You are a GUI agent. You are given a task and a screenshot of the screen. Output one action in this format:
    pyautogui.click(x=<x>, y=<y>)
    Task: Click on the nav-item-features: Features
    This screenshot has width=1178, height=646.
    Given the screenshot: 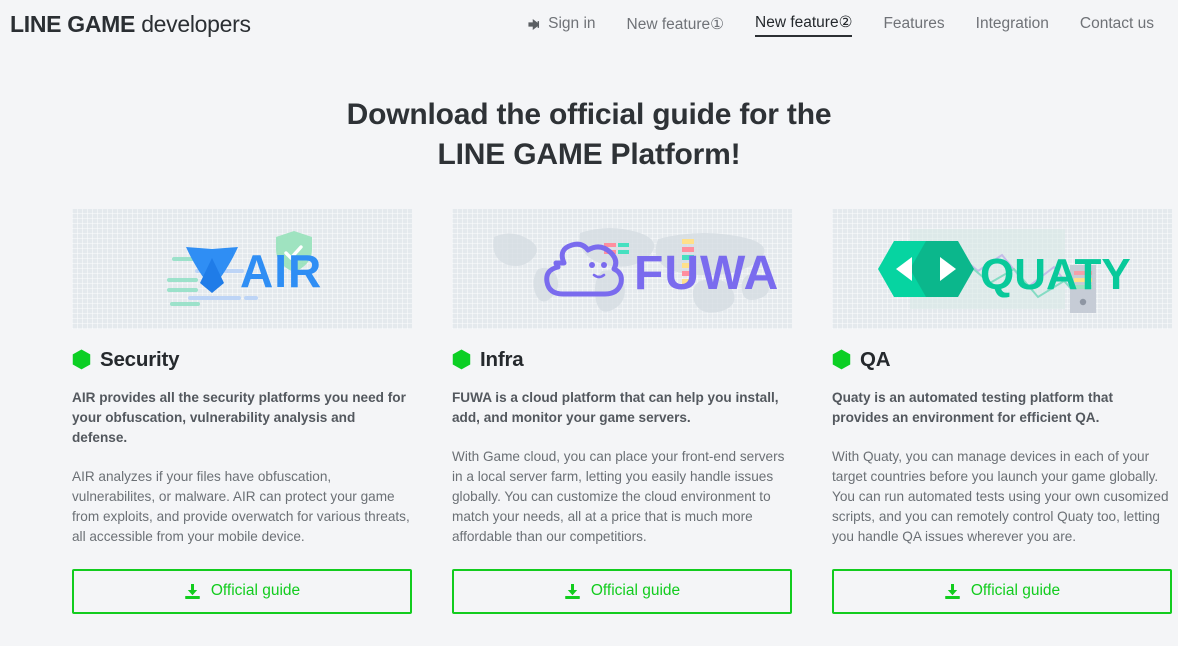 What is the action you would take?
    pyautogui.click(x=913, y=24)
    